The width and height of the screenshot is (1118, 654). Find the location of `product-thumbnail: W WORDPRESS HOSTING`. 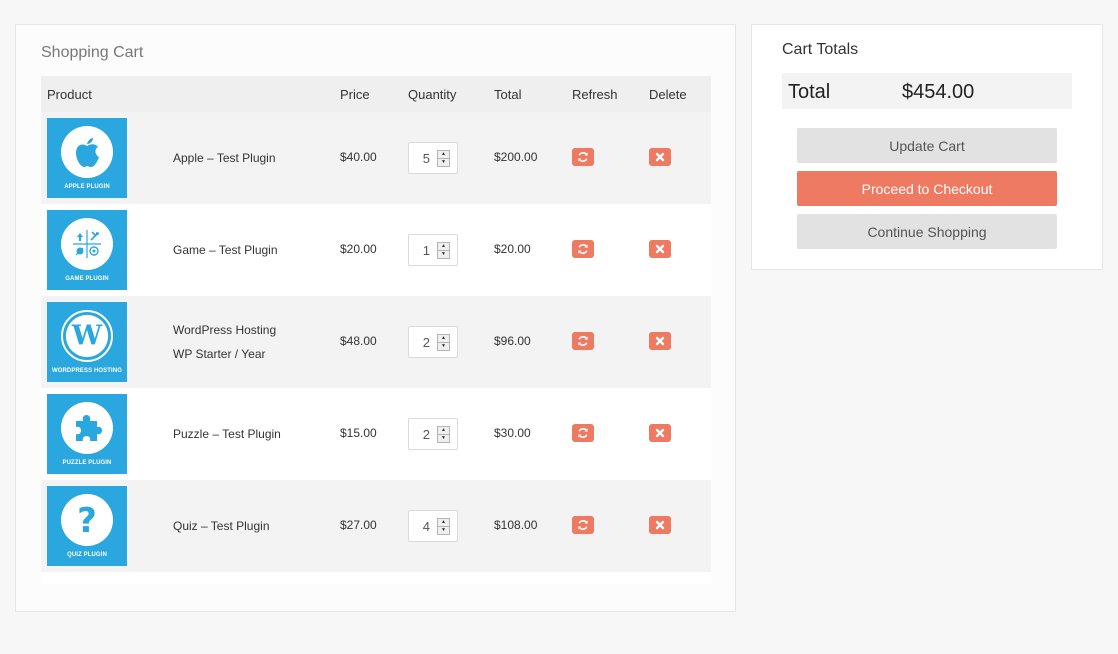

product-thumbnail: W WORDPRESS HOSTING is located at coordinates (87, 342).